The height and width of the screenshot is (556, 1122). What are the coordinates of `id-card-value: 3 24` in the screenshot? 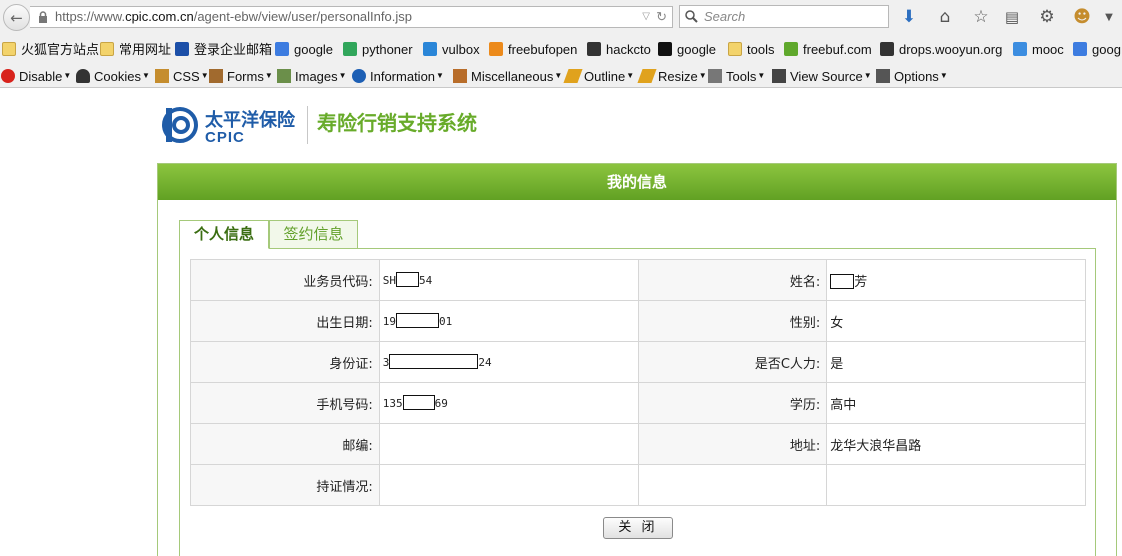 It's located at (508, 362).